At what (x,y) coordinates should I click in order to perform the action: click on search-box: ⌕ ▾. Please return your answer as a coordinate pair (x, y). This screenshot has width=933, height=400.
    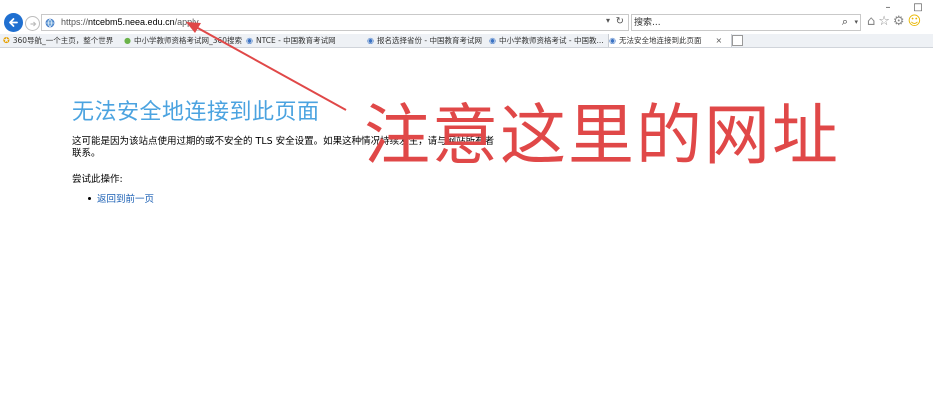
    Looking at the image, I should click on (746, 22).